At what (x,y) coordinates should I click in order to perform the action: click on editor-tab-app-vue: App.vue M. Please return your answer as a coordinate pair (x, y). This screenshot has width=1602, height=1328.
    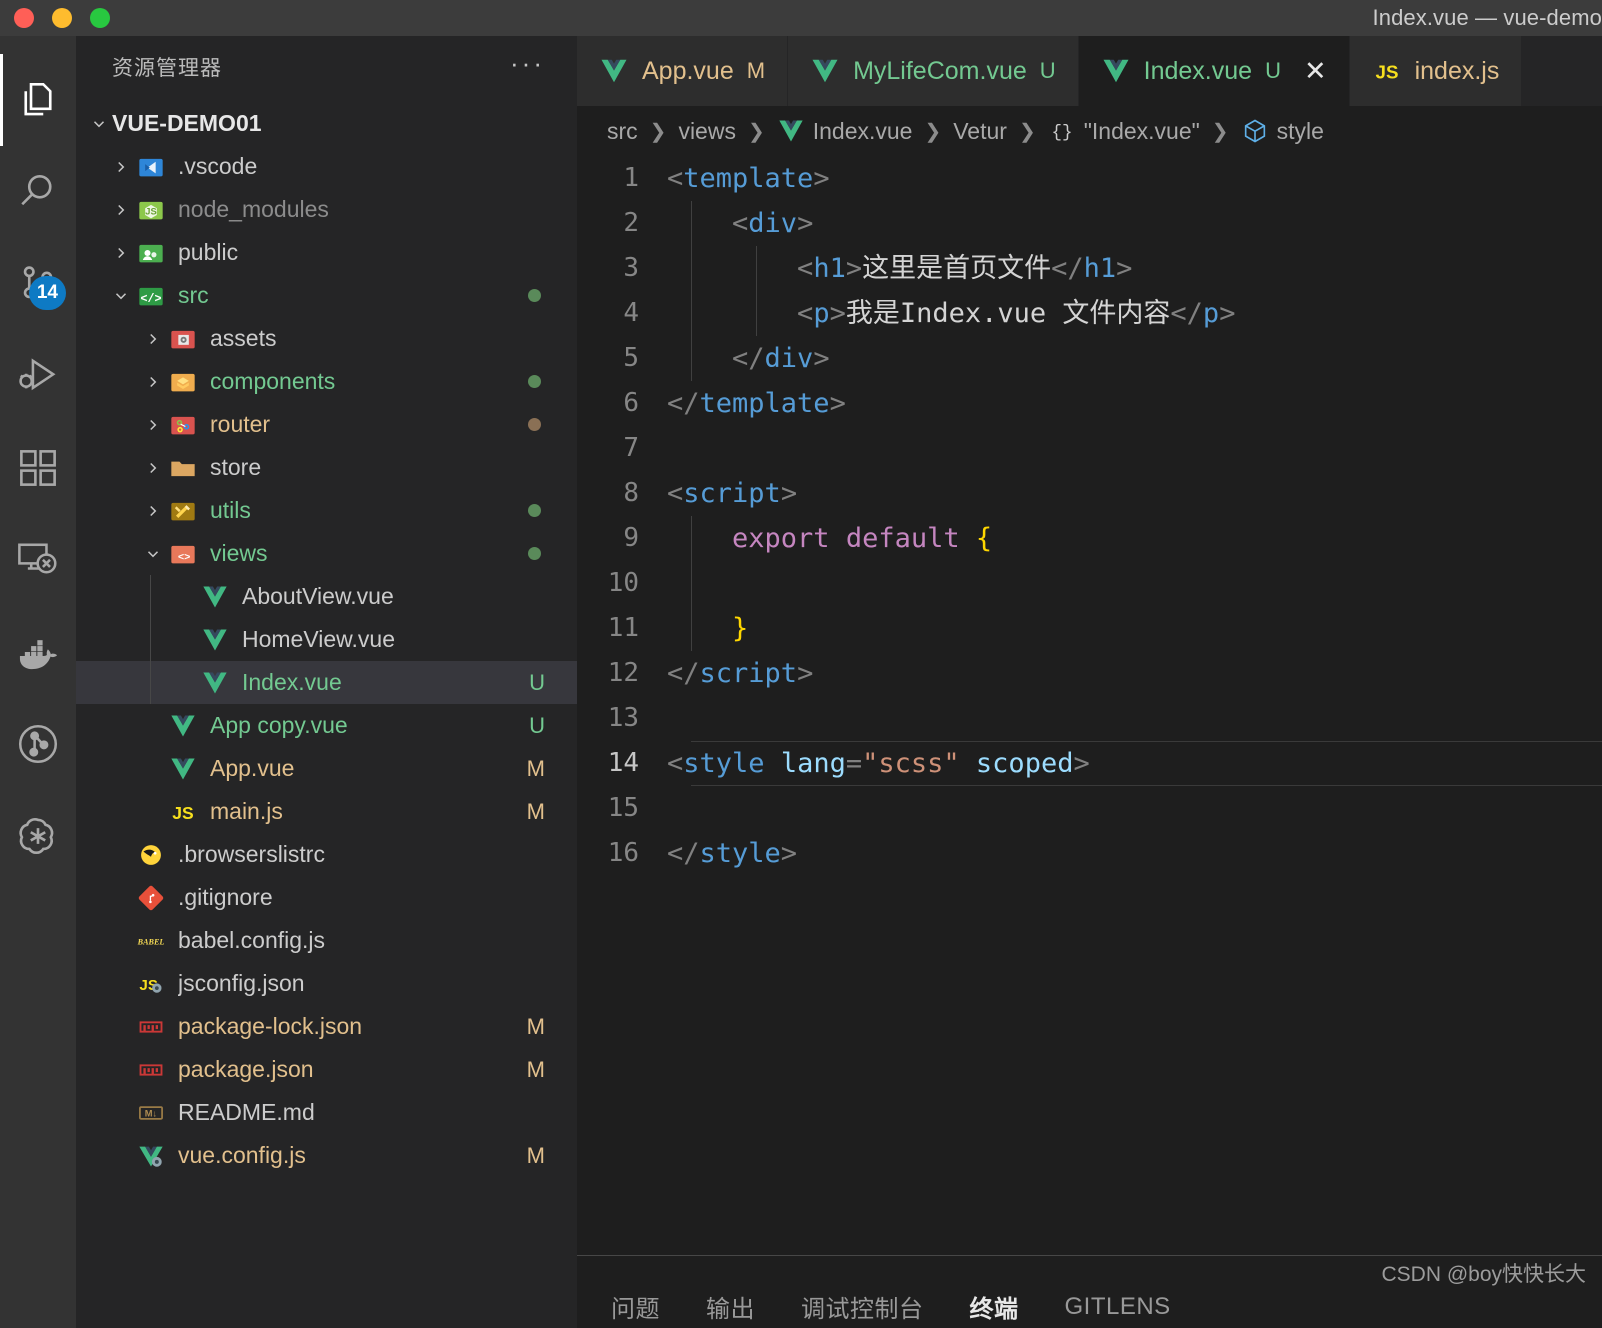
    Looking at the image, I should click on (683, 71).